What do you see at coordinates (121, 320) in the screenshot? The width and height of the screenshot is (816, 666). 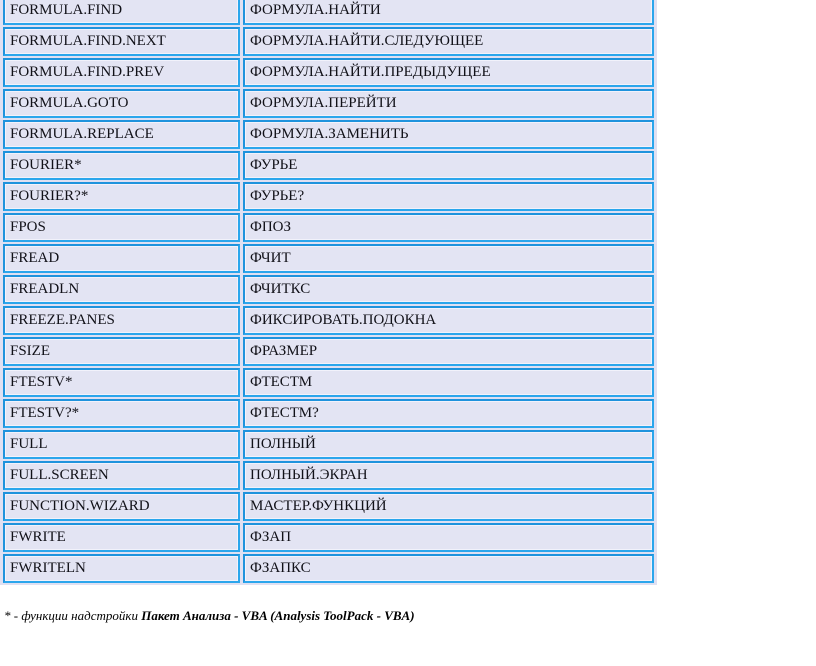 I see `cell-function-name-en: FREEZE.PANES` at bounding box center [121, 320].